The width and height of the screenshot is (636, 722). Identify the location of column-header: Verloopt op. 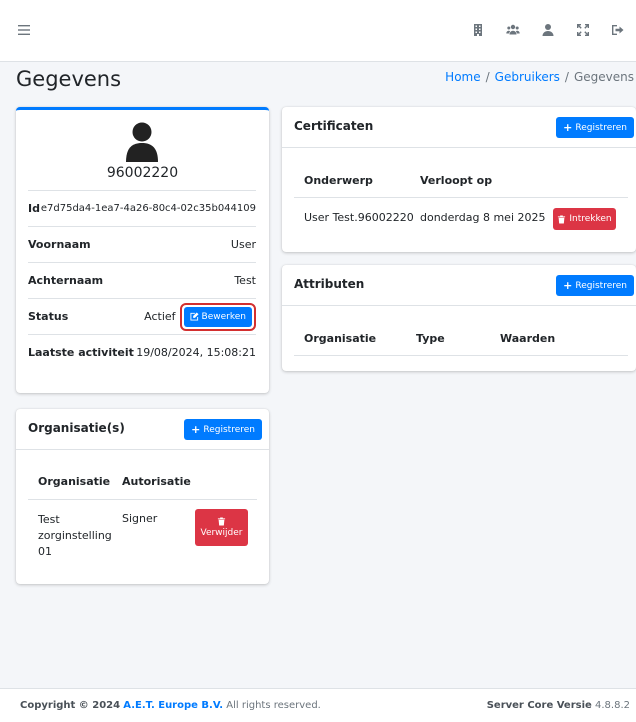
(456, 180).